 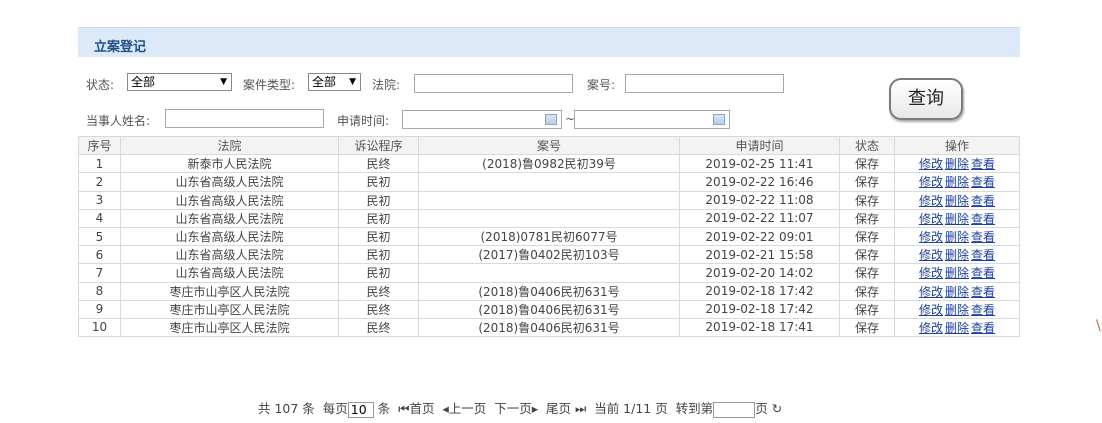 What do you see at coordinates (100, 85) in the screenshot?
I see `status-label: 状态:` at bounding box center [100, 85].